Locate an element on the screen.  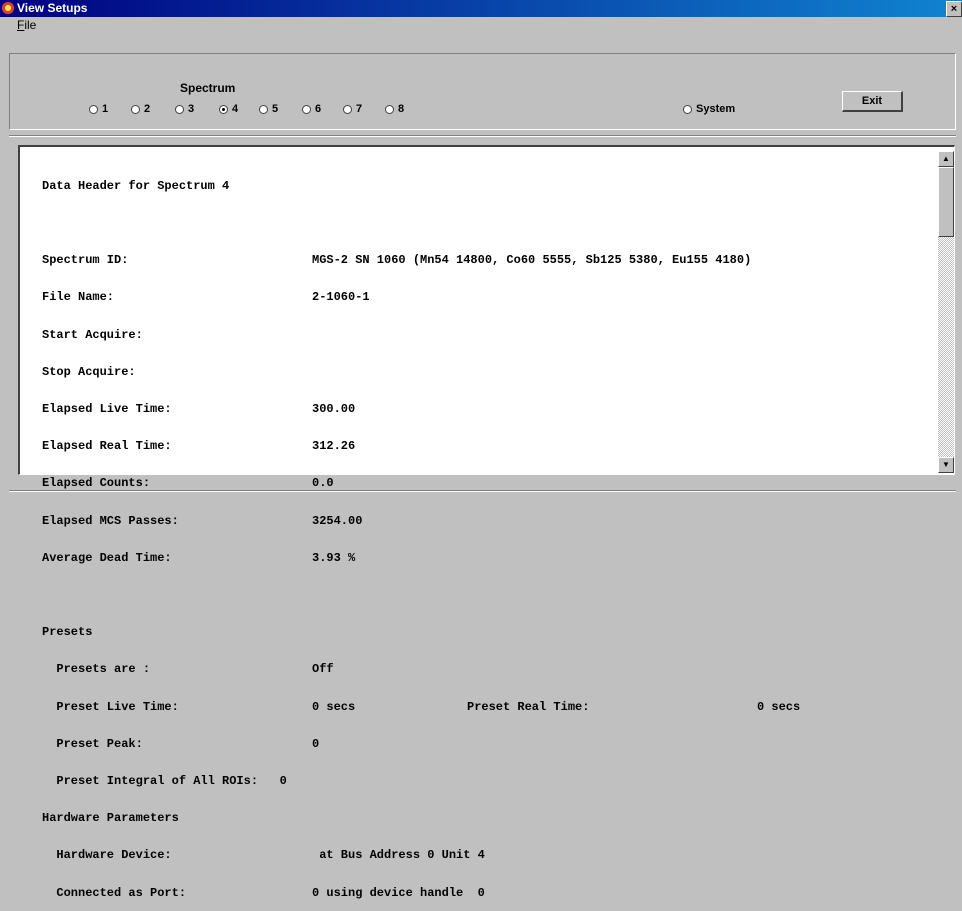
scroll-down-icon: ▼ is located at coordinates (946, 465).